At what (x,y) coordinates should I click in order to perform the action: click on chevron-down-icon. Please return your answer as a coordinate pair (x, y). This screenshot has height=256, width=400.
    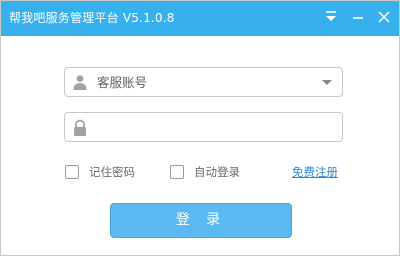
    Looking at the image, I should click on (327, 82).